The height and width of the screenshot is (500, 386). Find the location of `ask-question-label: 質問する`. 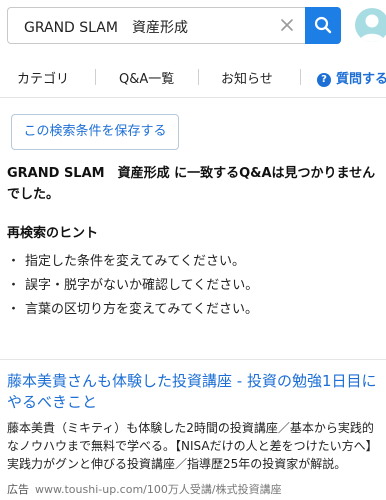

ask-question-label: 質問する is located at coordinates (361, 79).